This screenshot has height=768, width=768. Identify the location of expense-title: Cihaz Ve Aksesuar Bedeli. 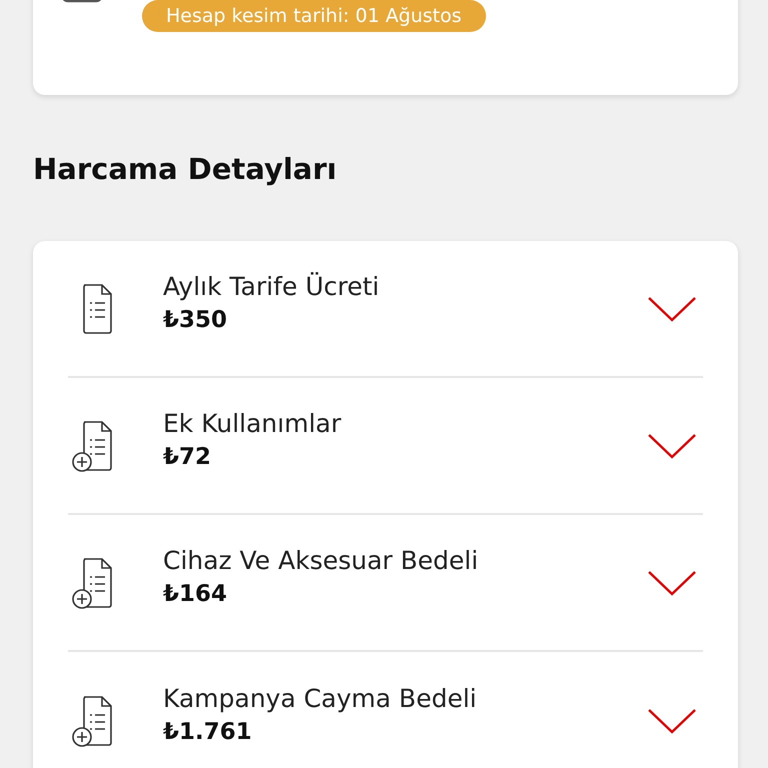
(321, 560).